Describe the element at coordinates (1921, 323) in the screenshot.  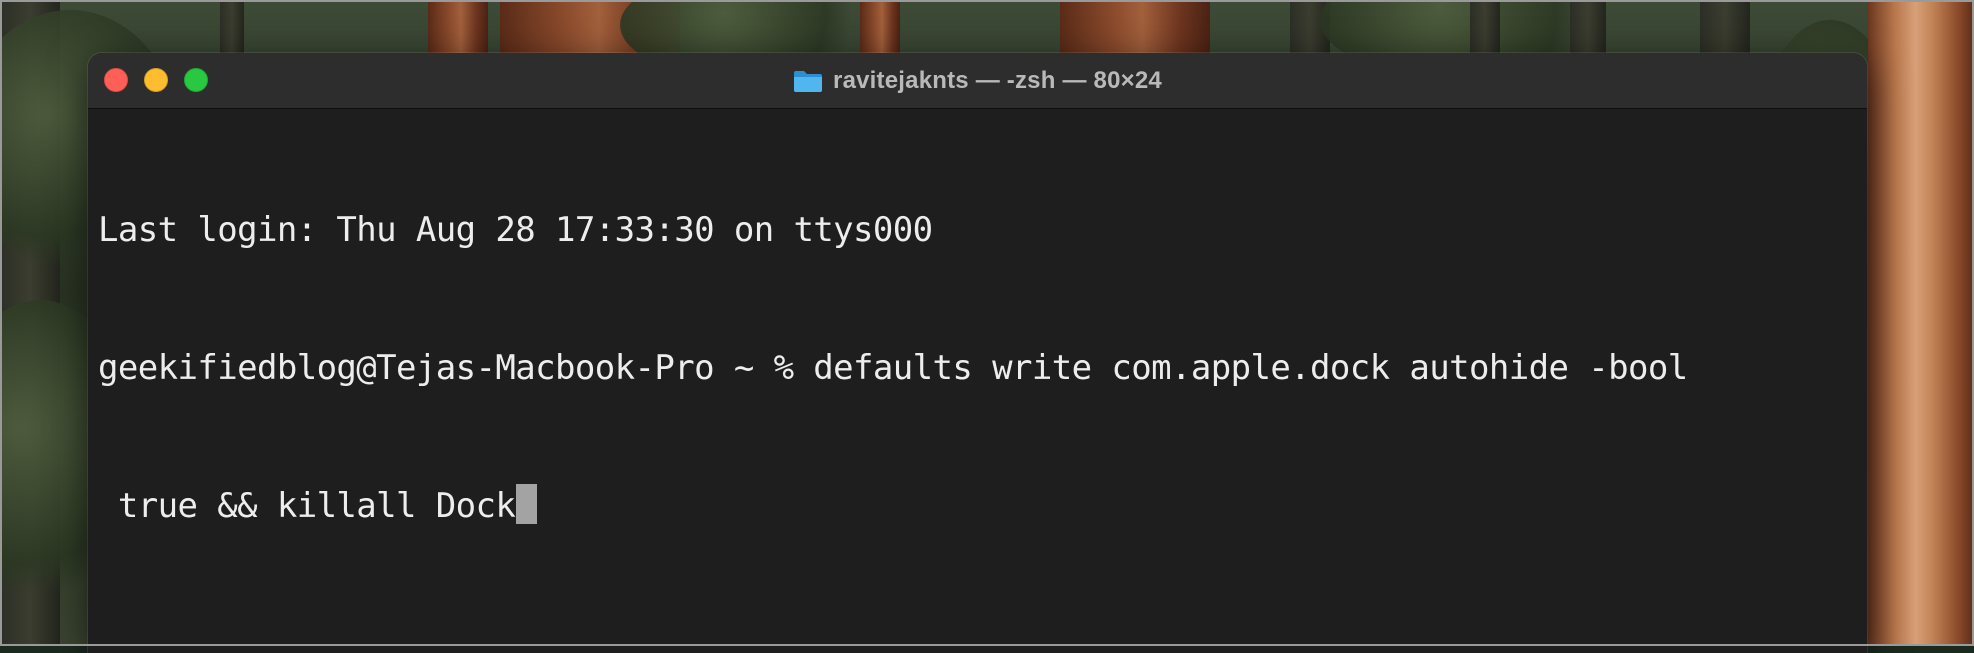
I see `wallpaper-trunk` at that location.